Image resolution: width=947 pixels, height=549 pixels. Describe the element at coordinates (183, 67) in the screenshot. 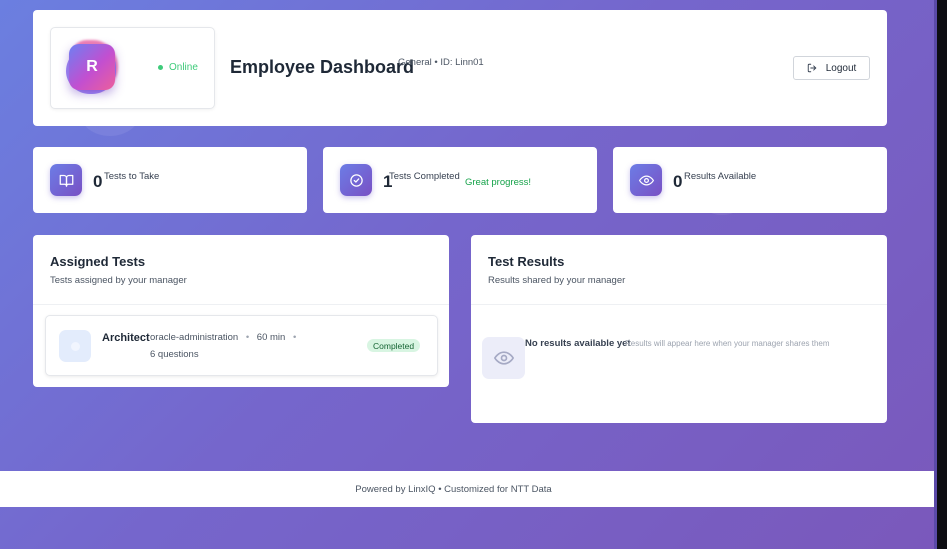

I see `online-status-label: Online` at that location.